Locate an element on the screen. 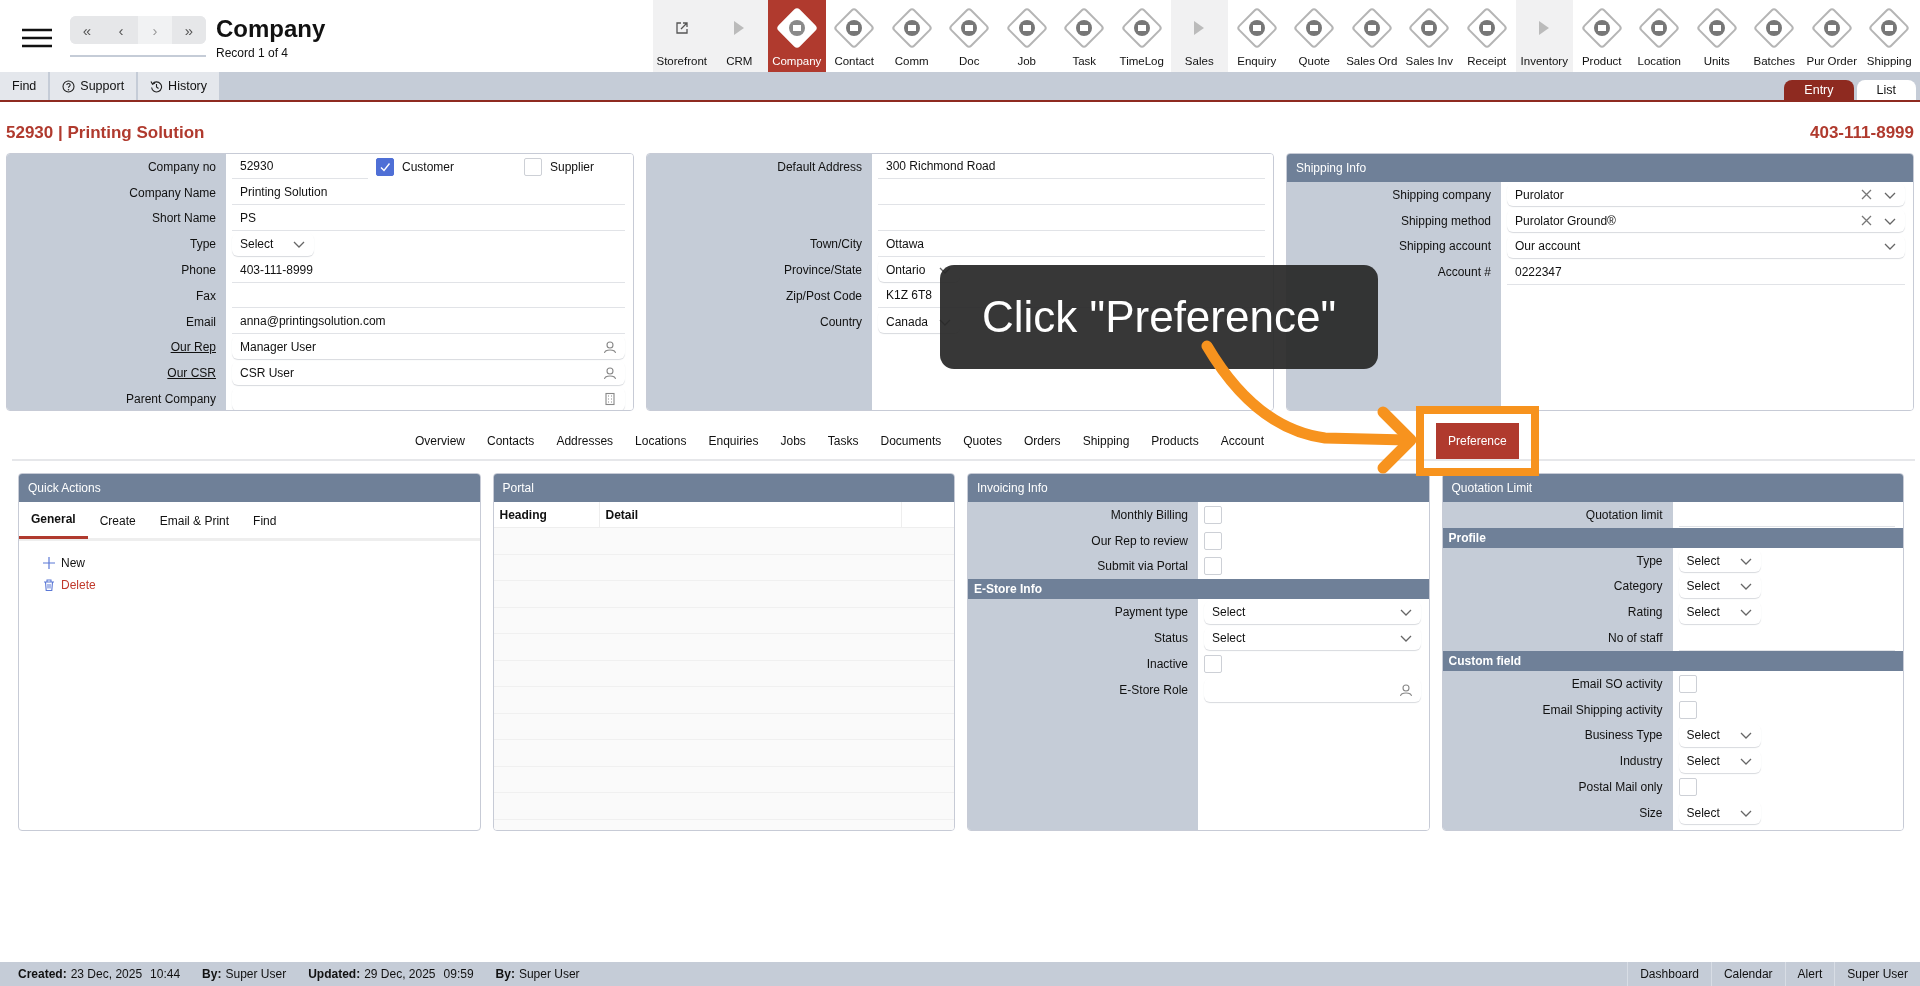 This screenshot has height=986, width=1920. module-tab: TimeLog is located at coordinates (1142, 36).